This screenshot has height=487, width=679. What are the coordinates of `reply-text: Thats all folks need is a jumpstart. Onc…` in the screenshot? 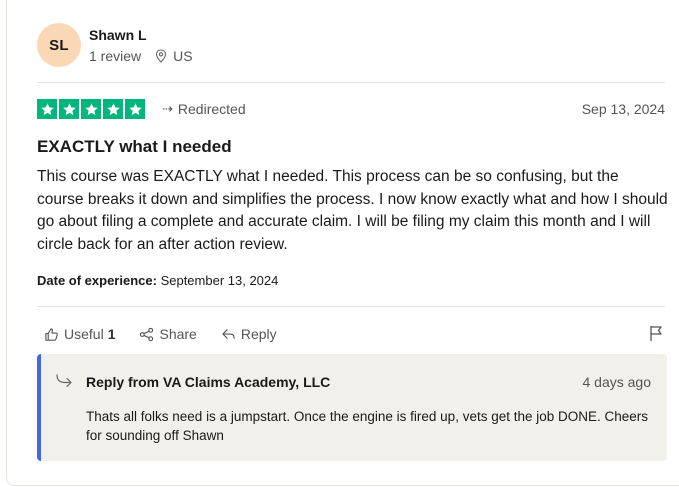 It's located at (367, 426).